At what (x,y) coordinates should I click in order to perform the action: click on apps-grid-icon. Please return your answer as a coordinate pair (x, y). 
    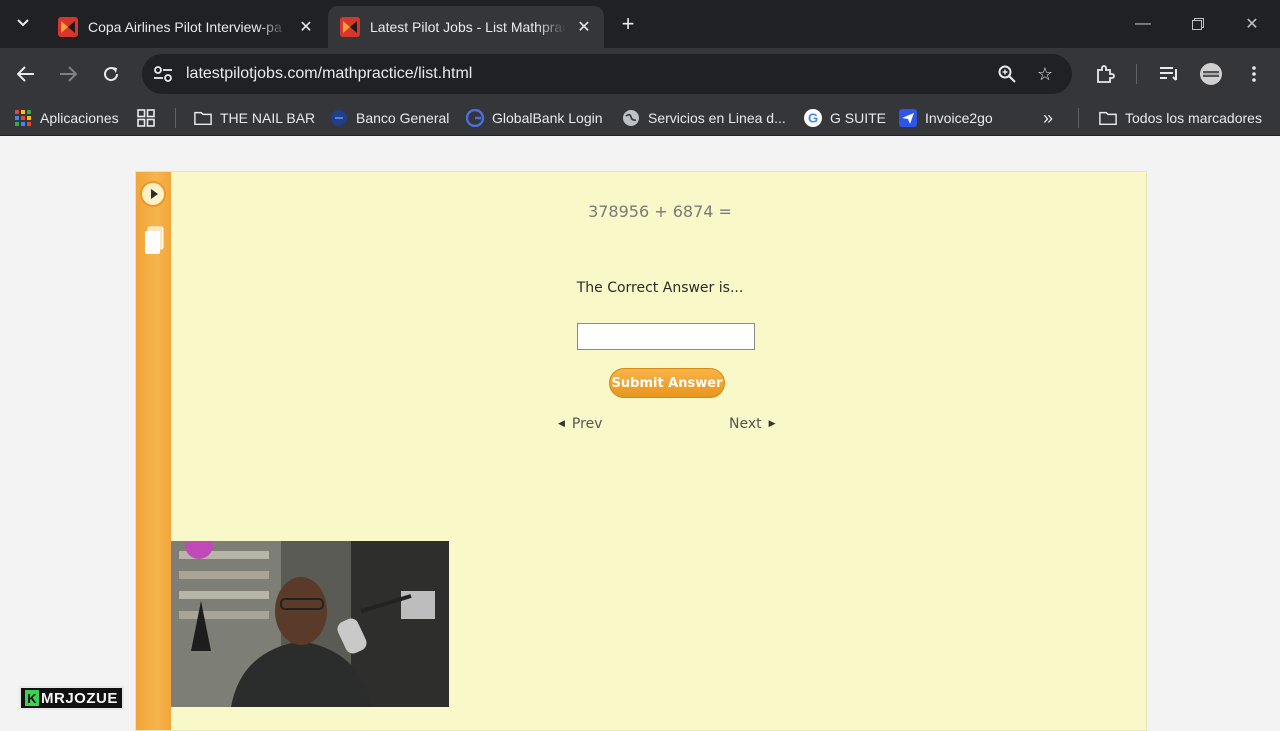
    Looking at the image, I should click on (23, 118).